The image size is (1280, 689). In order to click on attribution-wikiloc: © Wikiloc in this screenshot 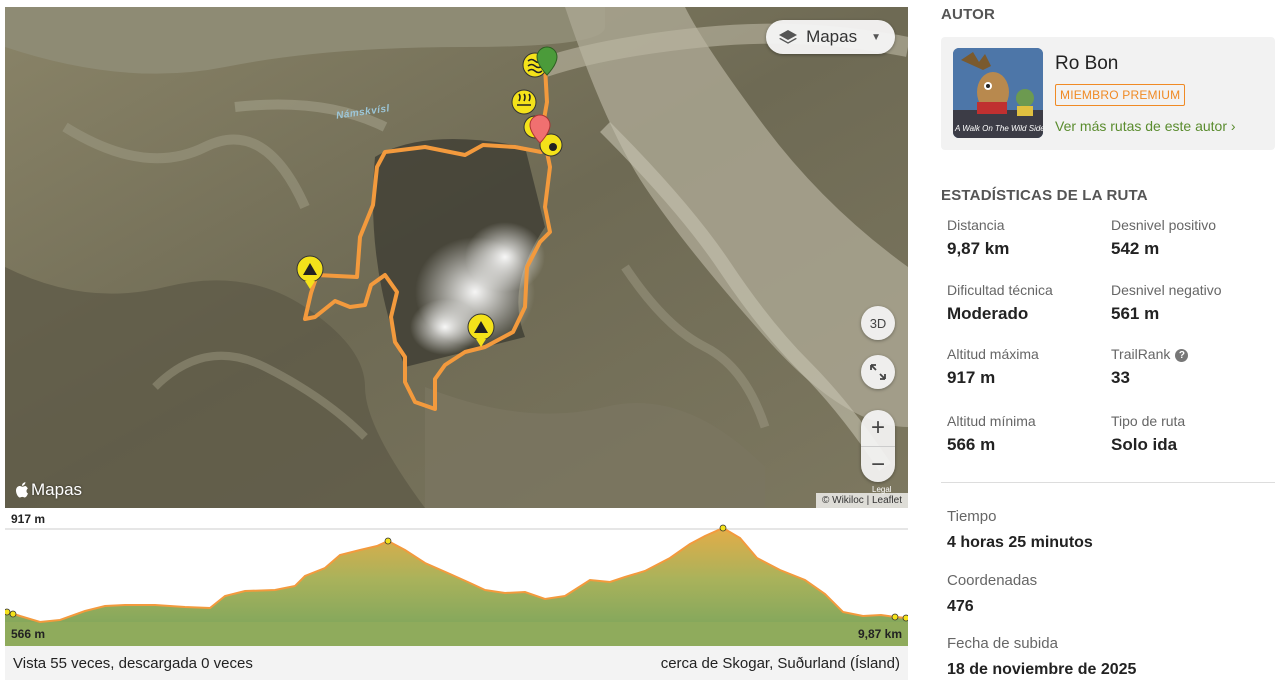, I will do `click(843, 500)`.